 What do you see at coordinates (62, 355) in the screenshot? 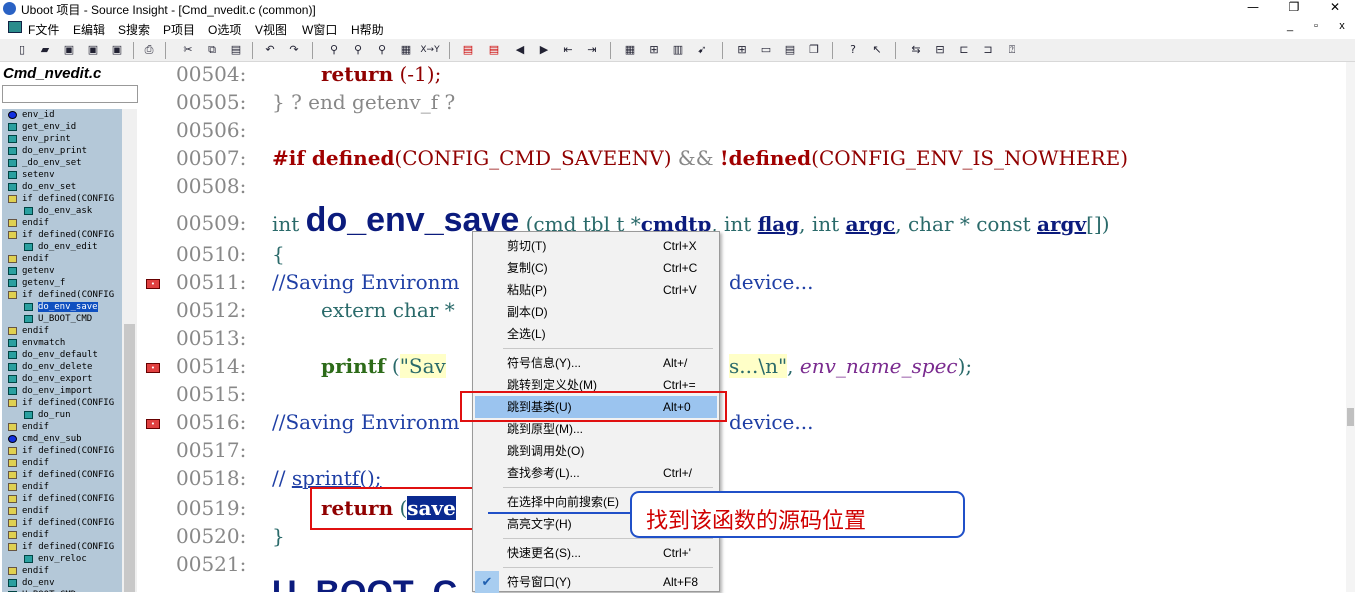
I see `symbol-list-item: do_env_default` at bounding box center [62, 355].